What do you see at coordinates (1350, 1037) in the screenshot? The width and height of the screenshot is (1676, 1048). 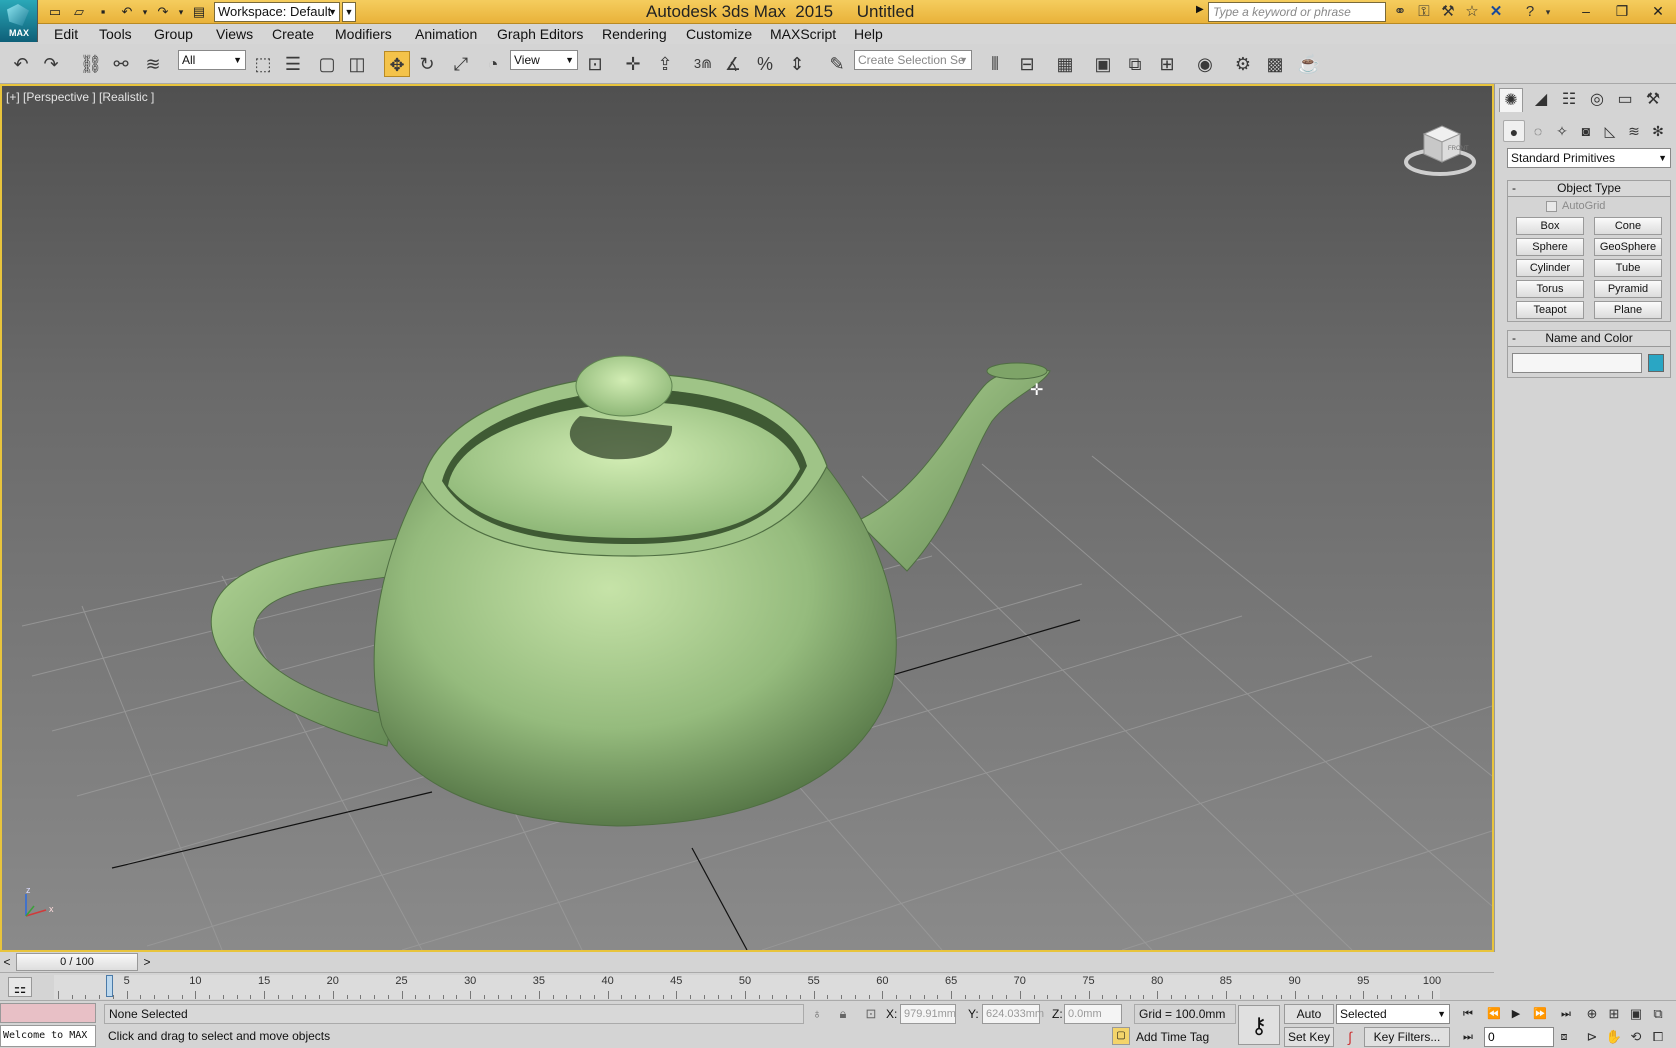 I see `default-tangents-icon: ∫` at bounding box center [1350, 1037].